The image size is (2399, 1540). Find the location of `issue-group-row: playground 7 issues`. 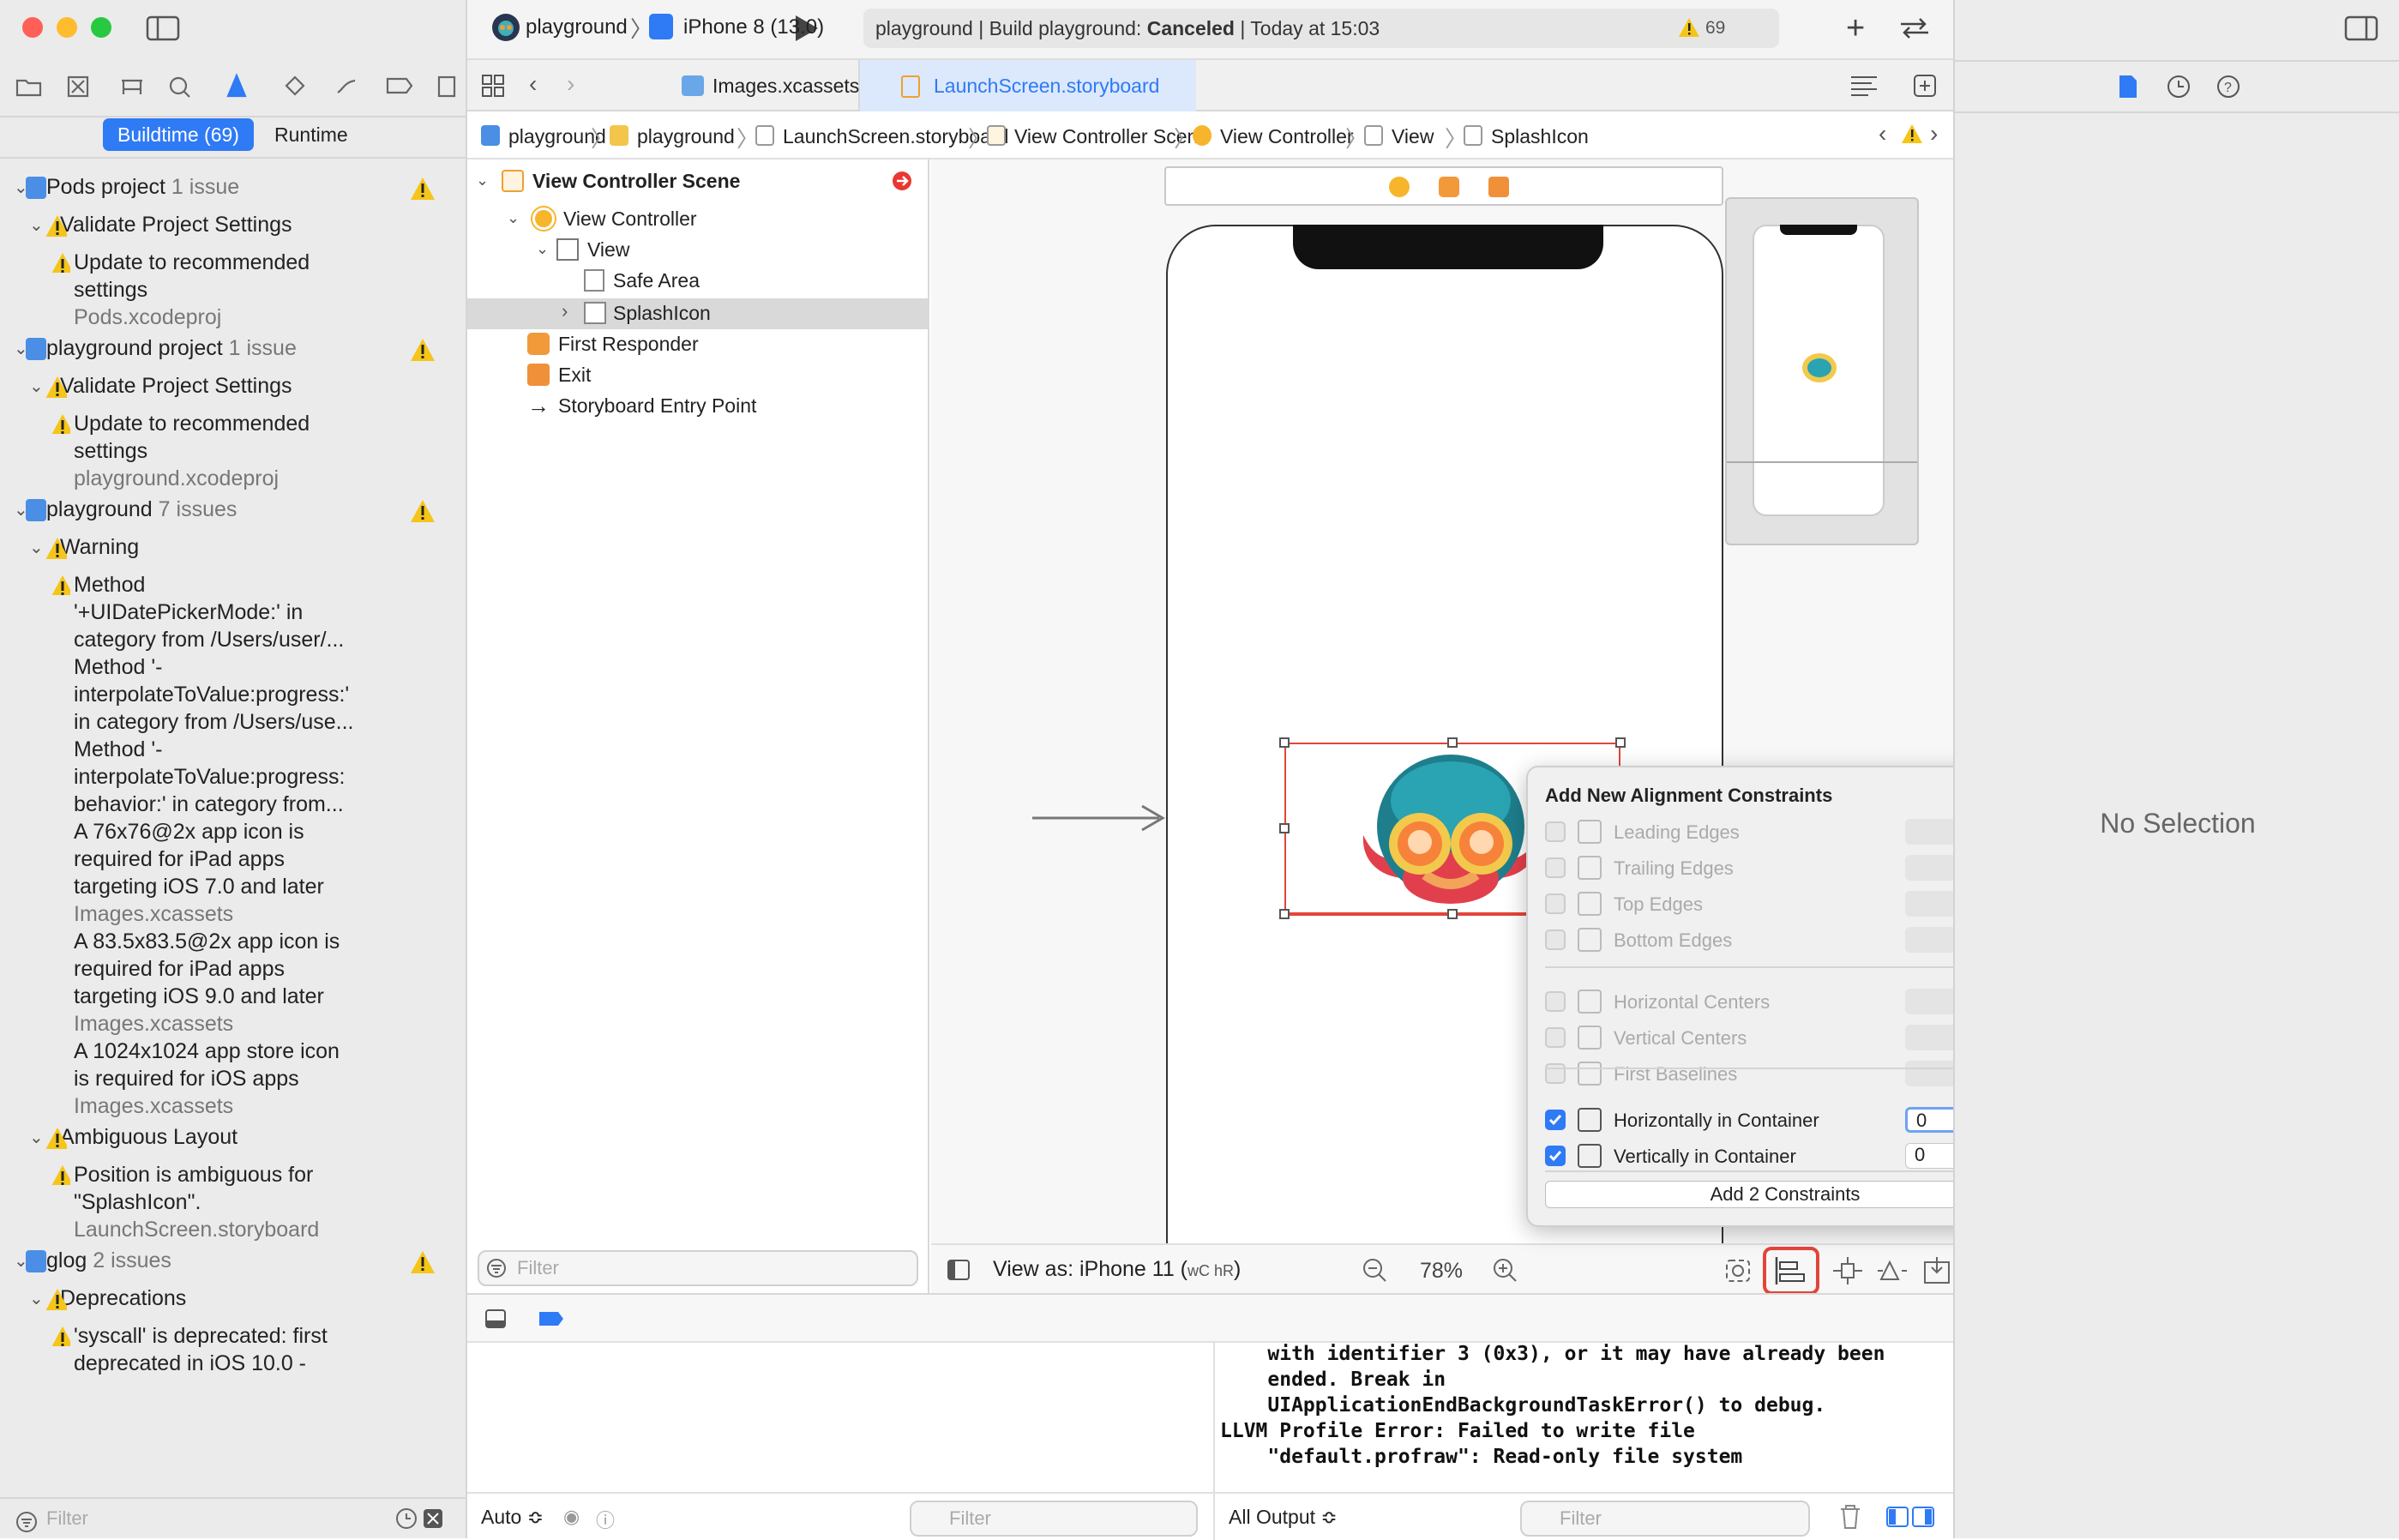

issue-group-row: playground 7 issues is located at coordinates (141, 510).